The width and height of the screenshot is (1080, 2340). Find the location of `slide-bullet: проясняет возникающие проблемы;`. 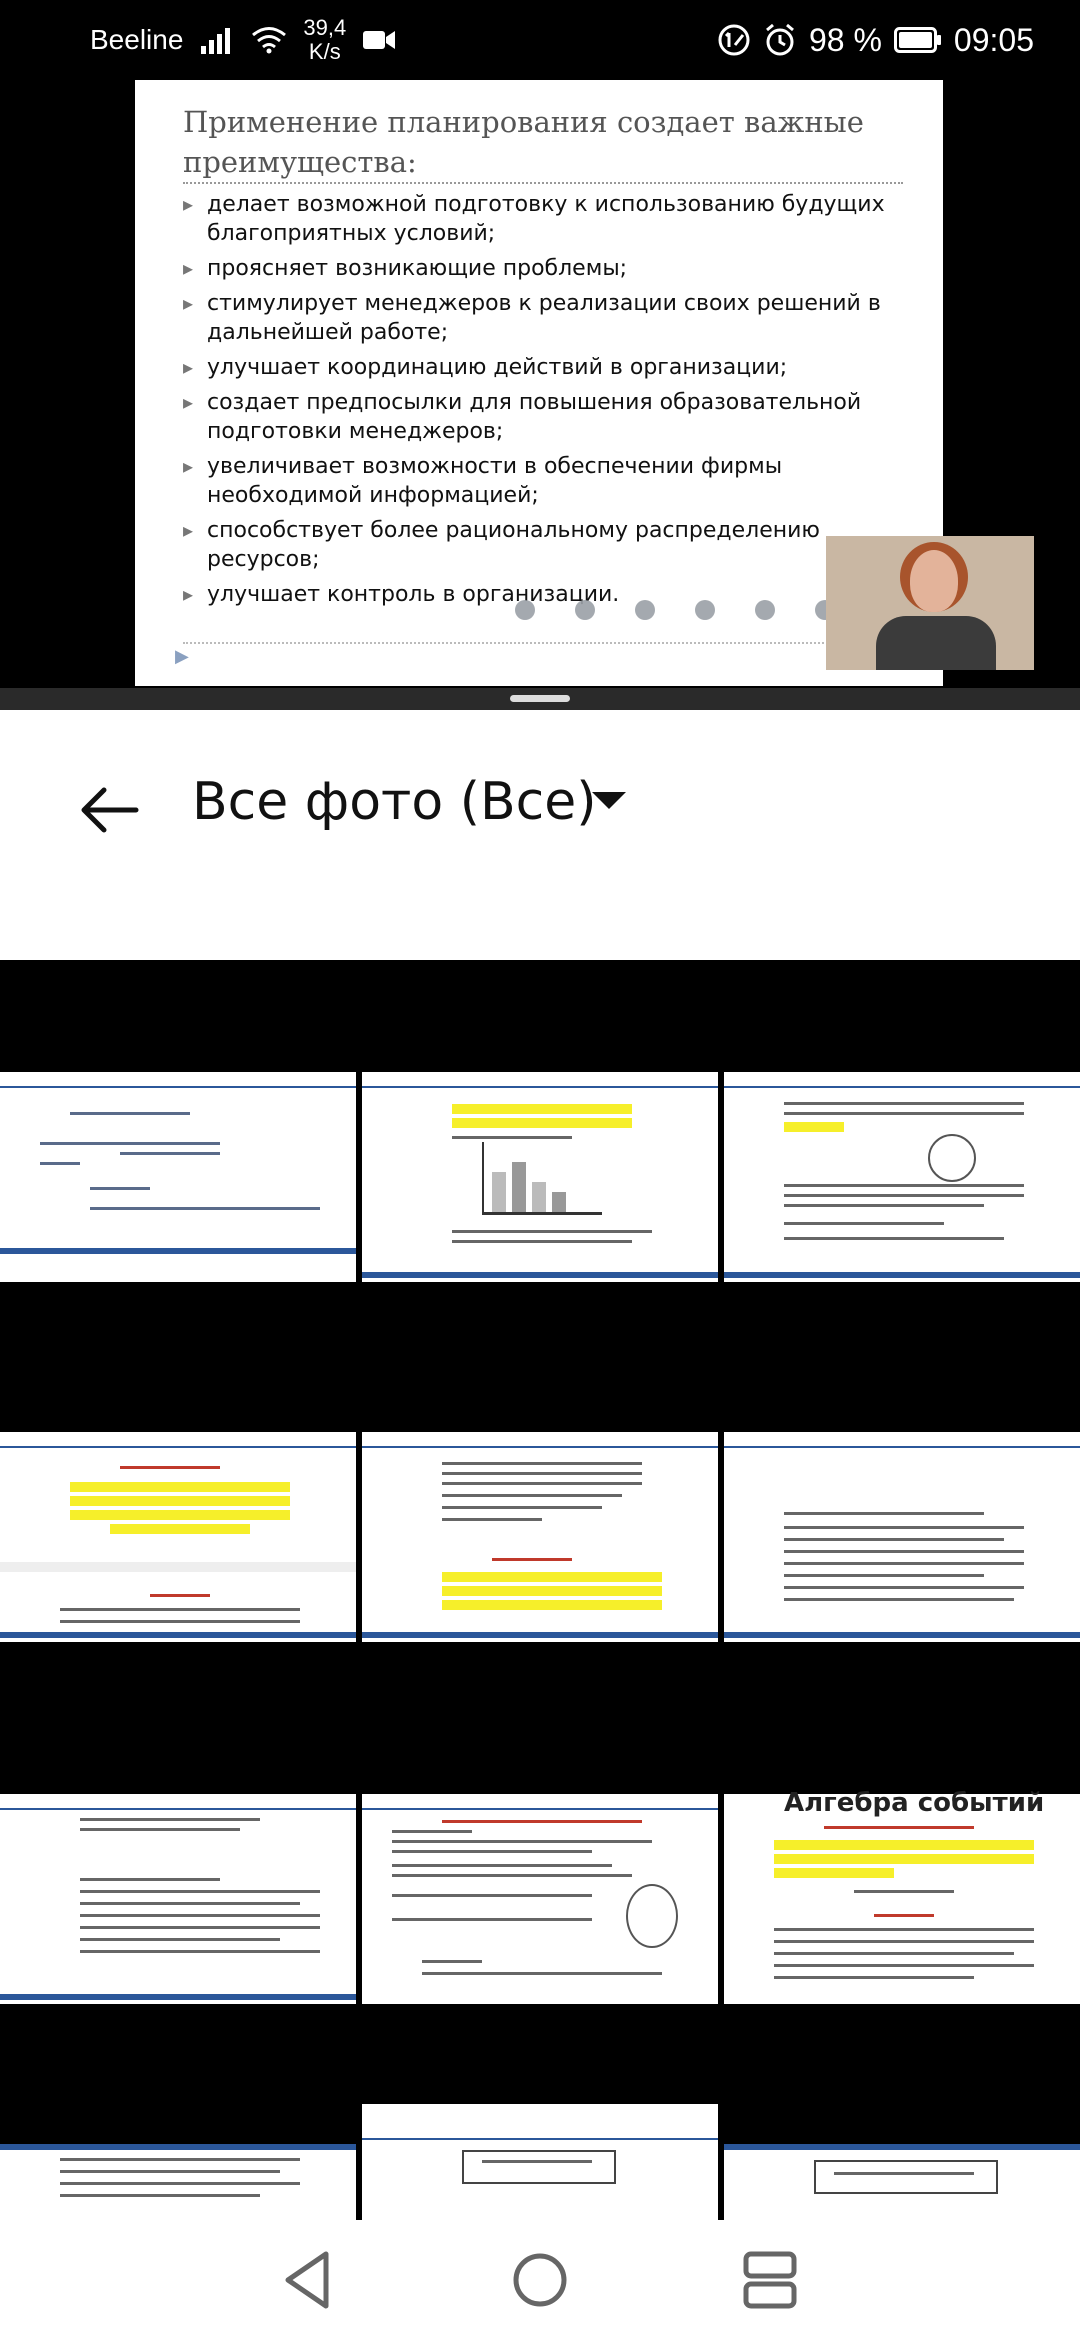

slide-bullet: проясняет возникающие проблемы; is located at coordinates (543, 268).